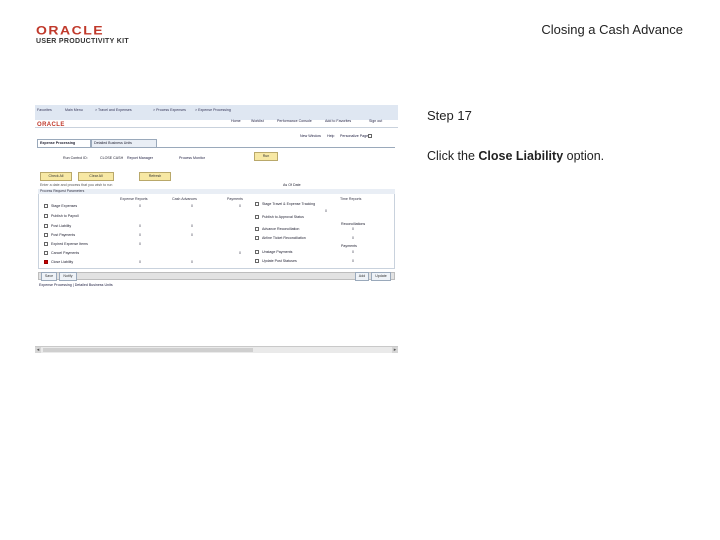  I want to click on post-liability-label: Post Liability, so click(61, 226).